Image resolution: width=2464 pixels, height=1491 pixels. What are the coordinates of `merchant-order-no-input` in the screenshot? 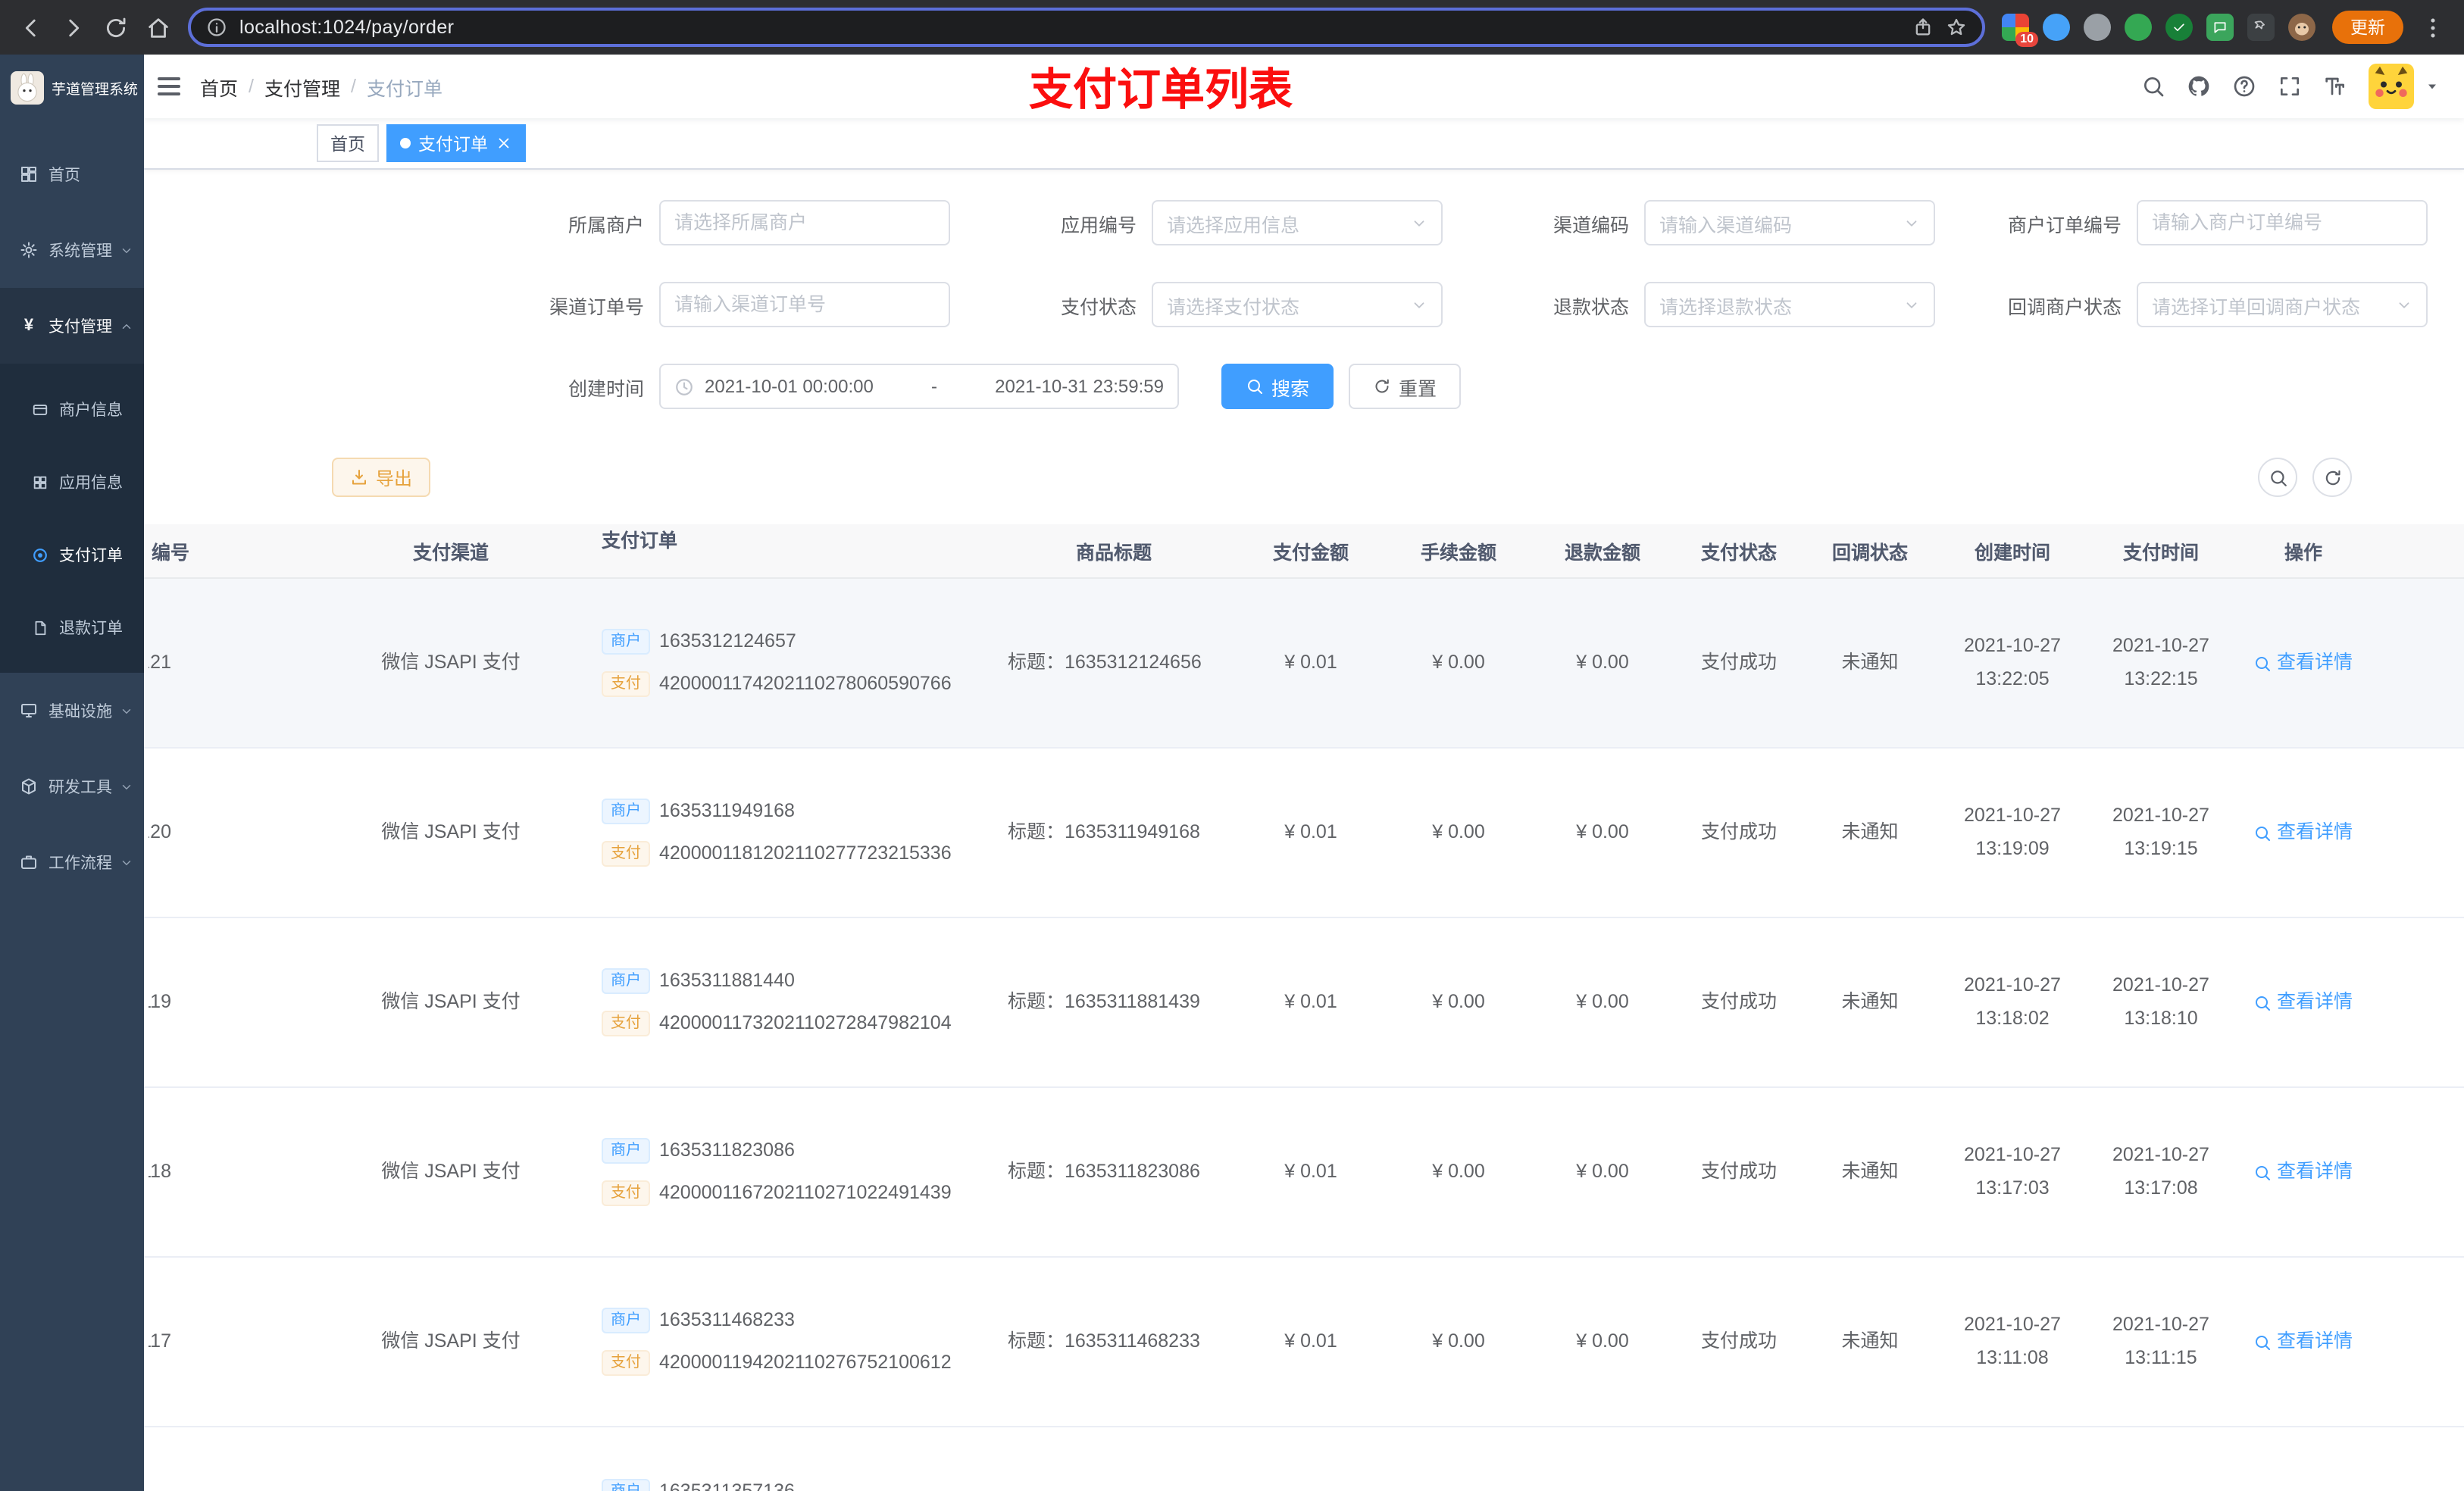 It's located at (2282, 223).